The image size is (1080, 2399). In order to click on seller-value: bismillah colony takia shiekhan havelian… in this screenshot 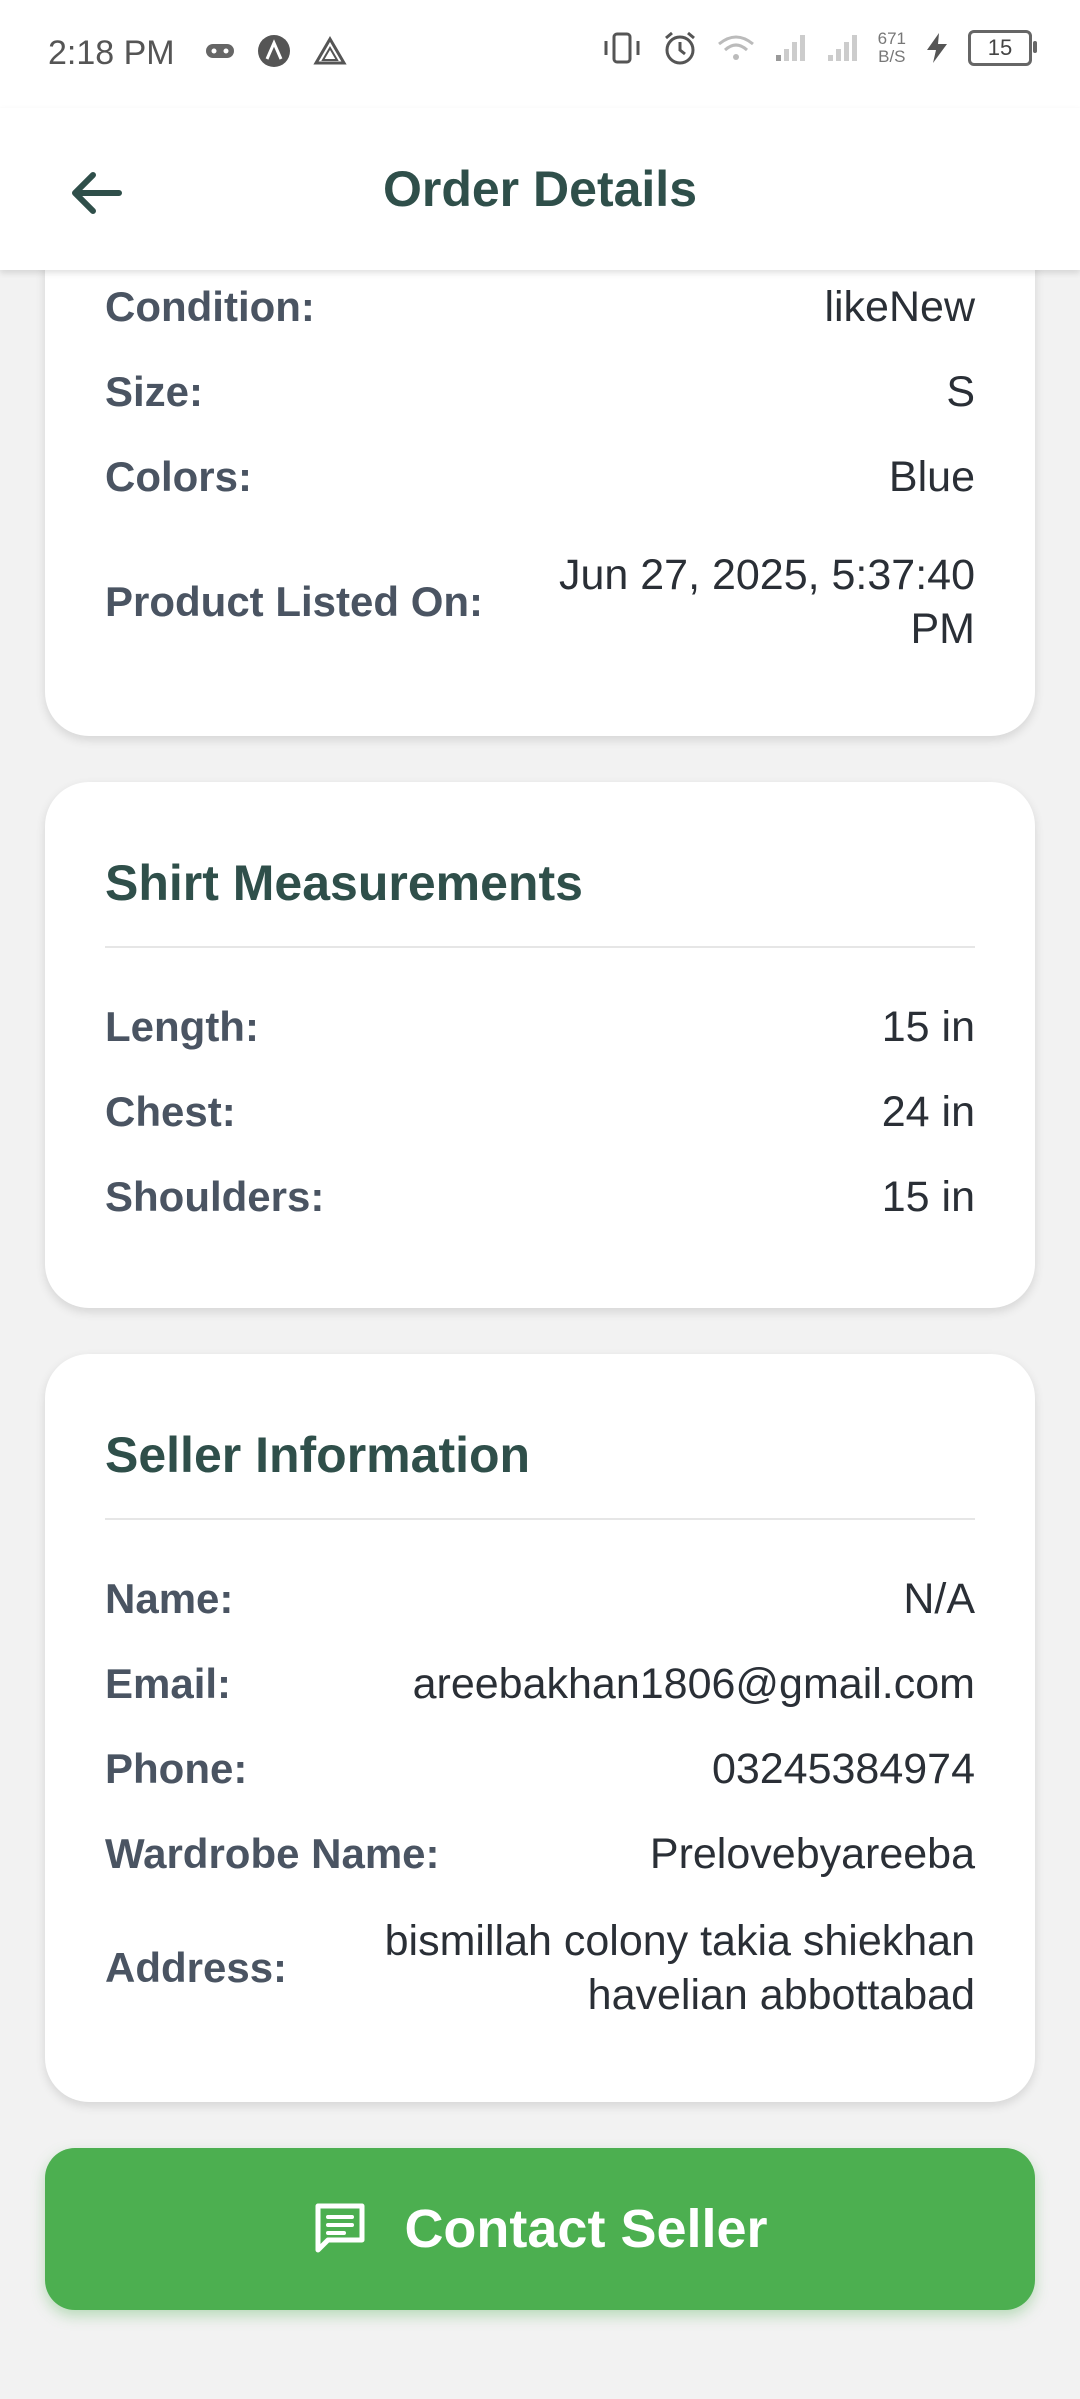, I will do `click(680, 1968)`.